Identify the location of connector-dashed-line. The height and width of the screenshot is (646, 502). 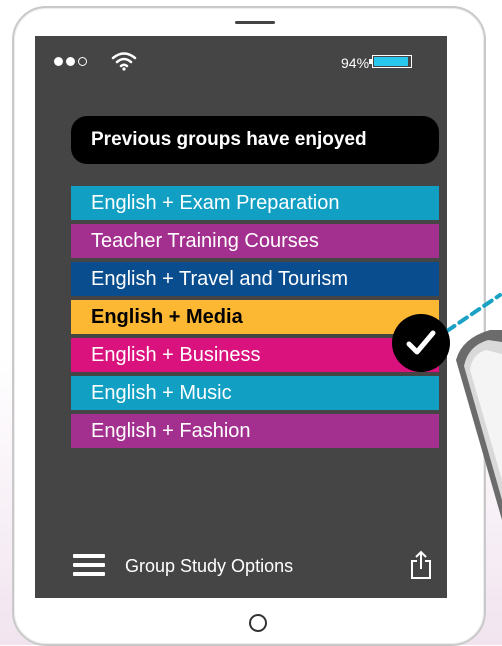
(473, 313).